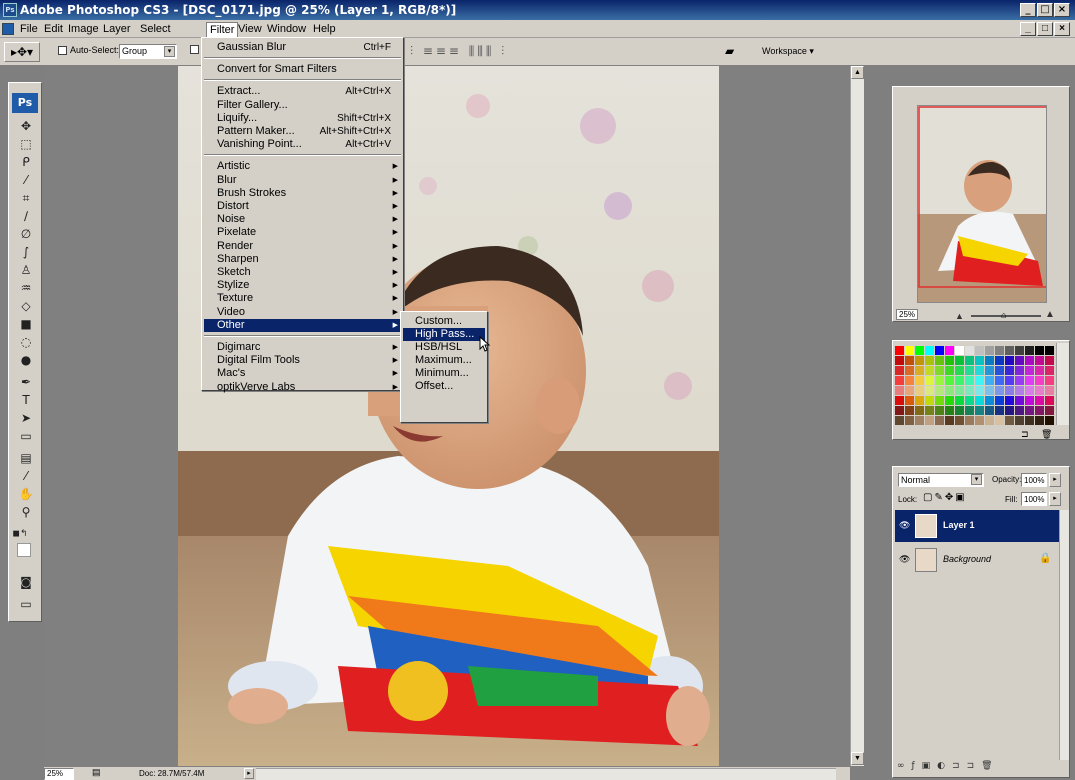 The image size is (1075, 780). What do you see at coordinates (26, 400) in the screenshot?
I see `type-tool-icon: T` at bounding box center [26, 400].